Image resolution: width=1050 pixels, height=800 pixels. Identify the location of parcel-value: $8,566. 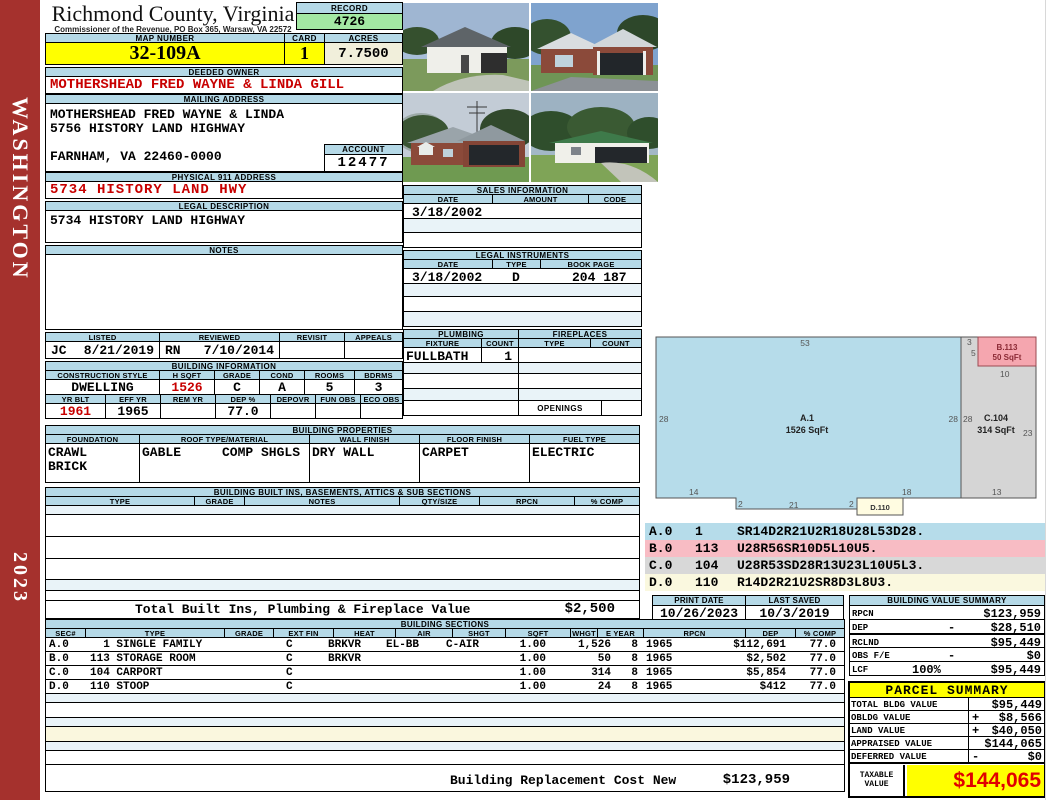
(1020, 718).